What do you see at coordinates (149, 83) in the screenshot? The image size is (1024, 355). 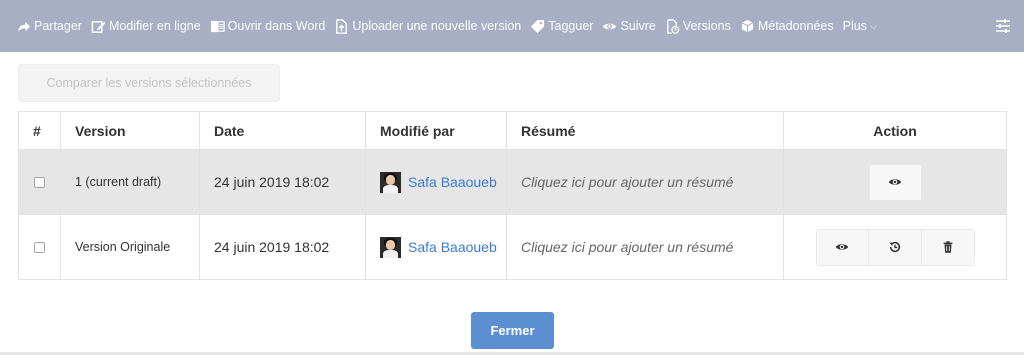 I see `compare-versions-button: Comparer les versions sélectionnées` at bounding box center [149, 83].